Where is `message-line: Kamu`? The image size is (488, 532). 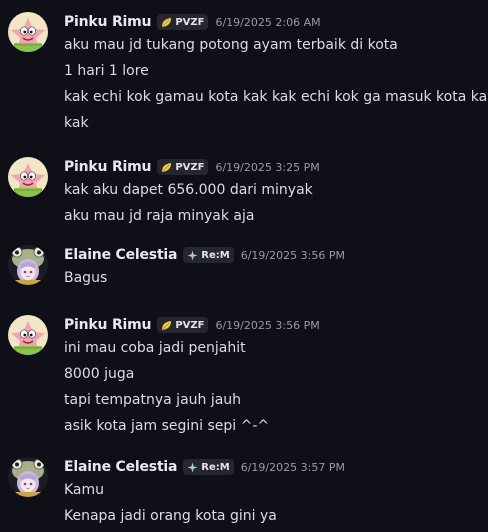
message-line: Kamu is located at coordinates (84, 490).